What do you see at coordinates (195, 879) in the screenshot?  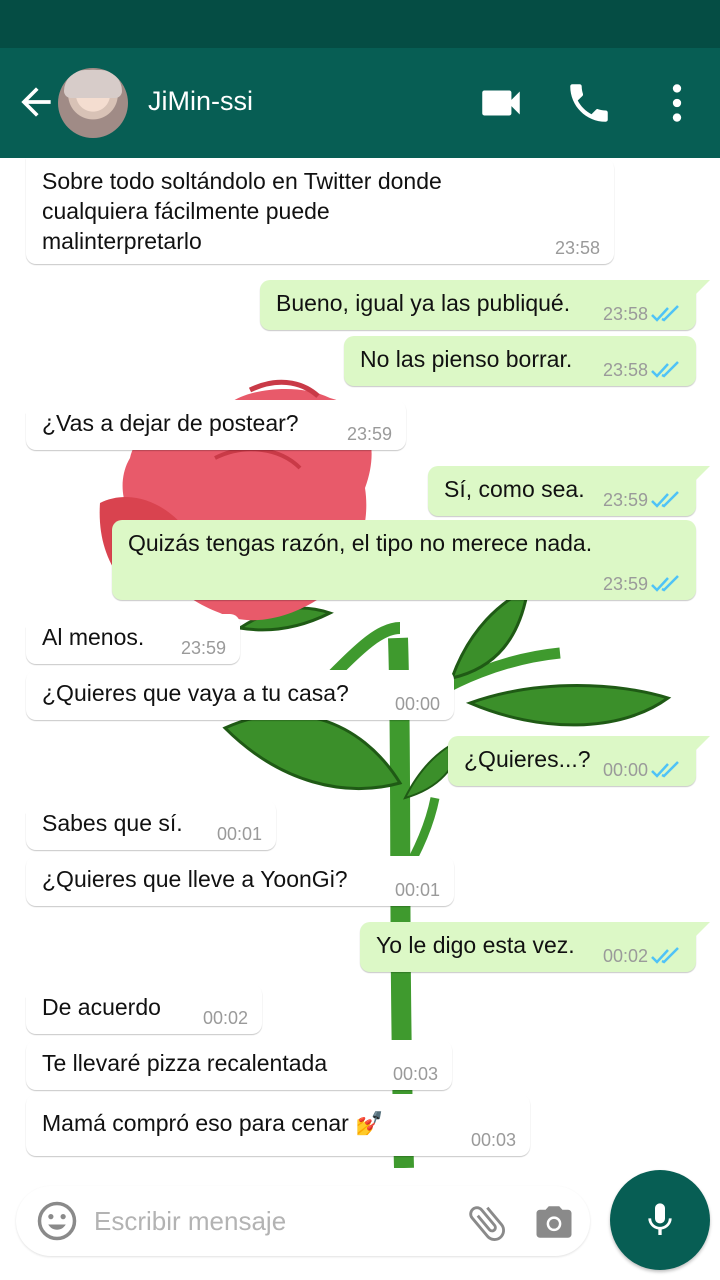 I see `message-text: ¿Quieres que lleve a YoonGi?` at bounding box center [195, 879].